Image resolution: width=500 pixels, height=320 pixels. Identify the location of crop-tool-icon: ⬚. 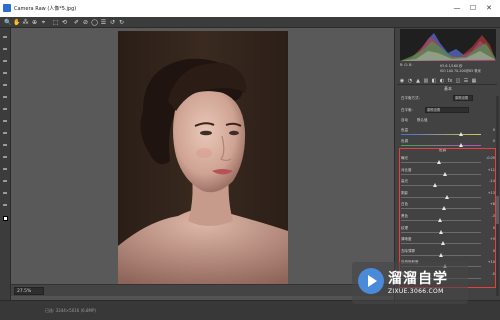
(55, 22).